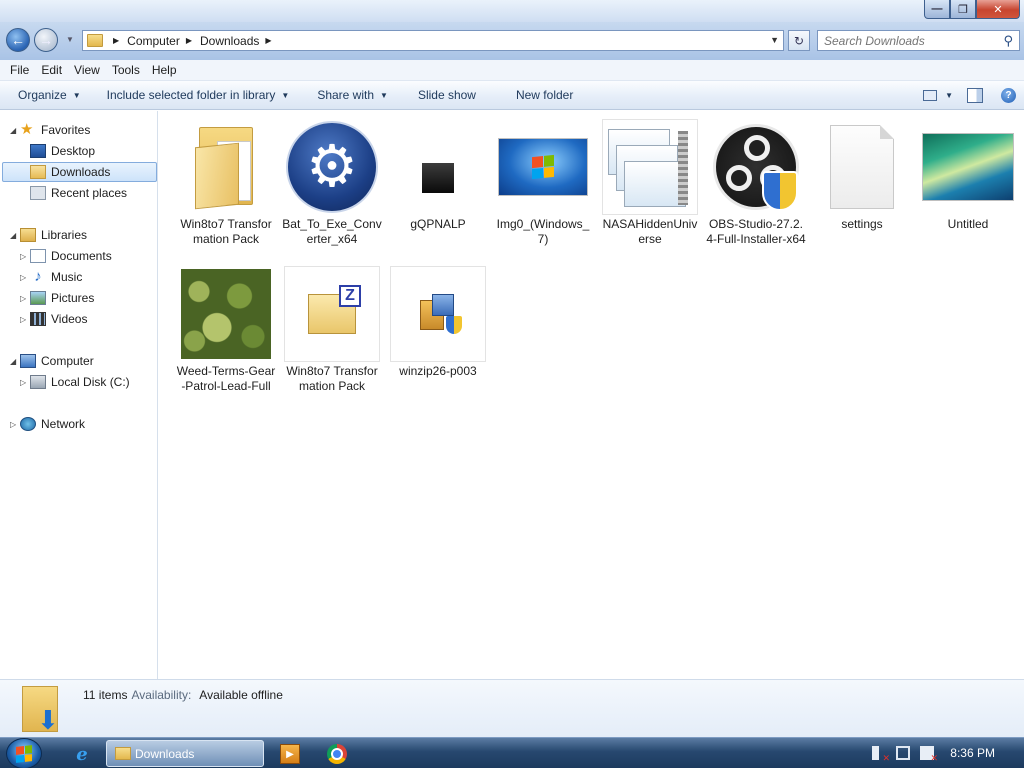  Describe the element at coordinates (28, 361) in the screenshot. I see `computer-icon` at that location.